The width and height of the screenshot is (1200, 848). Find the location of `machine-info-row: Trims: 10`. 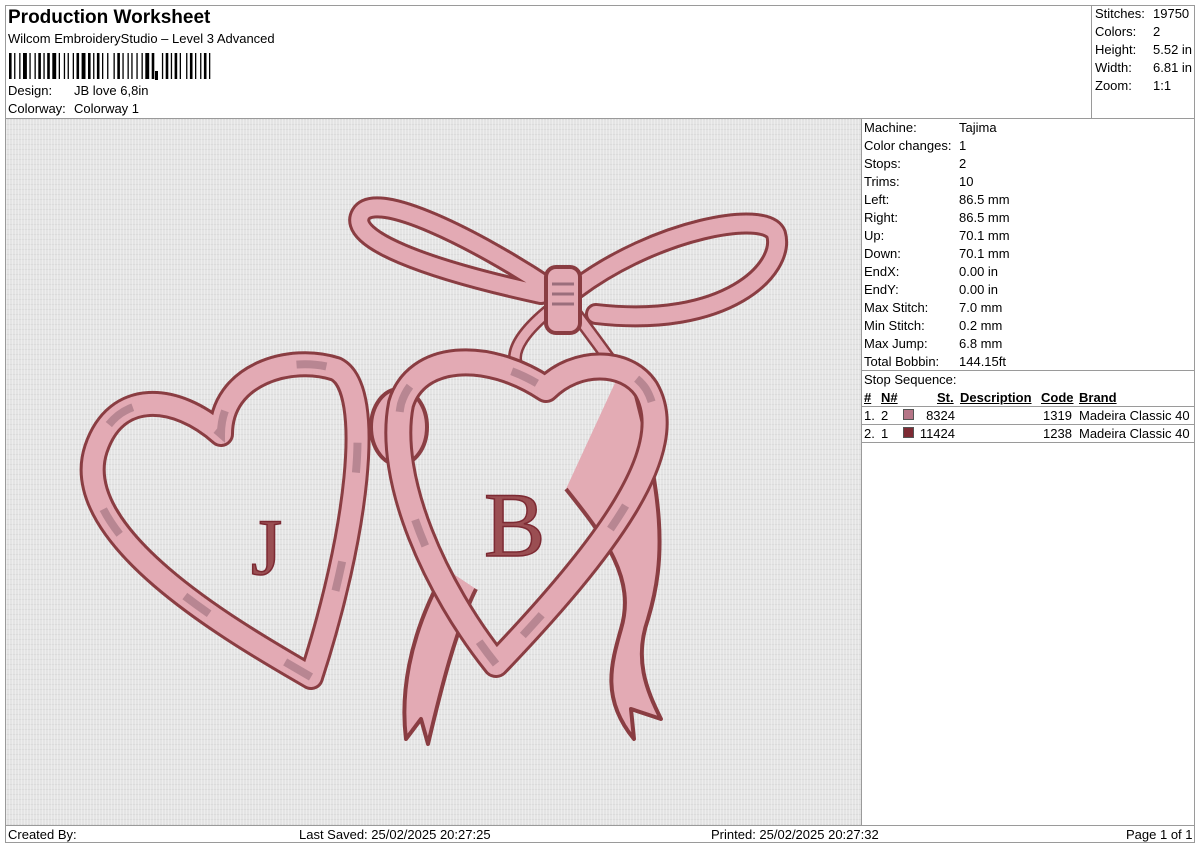

machine-info-row: Trims: 10 is located at coordinates (918, 181).